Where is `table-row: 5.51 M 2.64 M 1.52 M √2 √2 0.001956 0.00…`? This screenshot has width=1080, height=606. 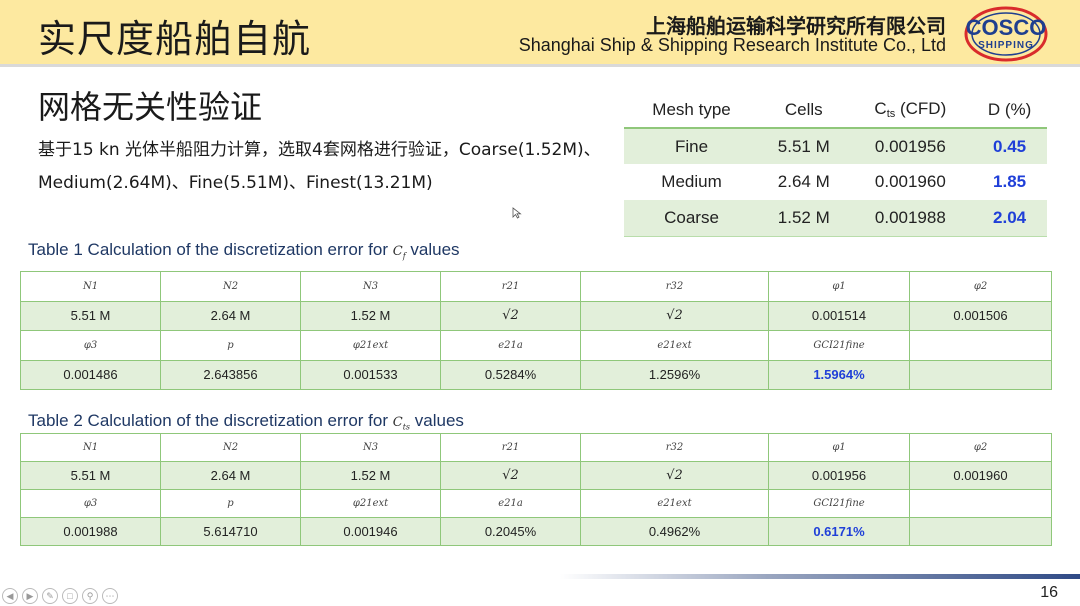
table-row: 5.51 M 2.64 M 1.52 M √2 √2 0.001956 0.00… is located at coordinates (536, 475).